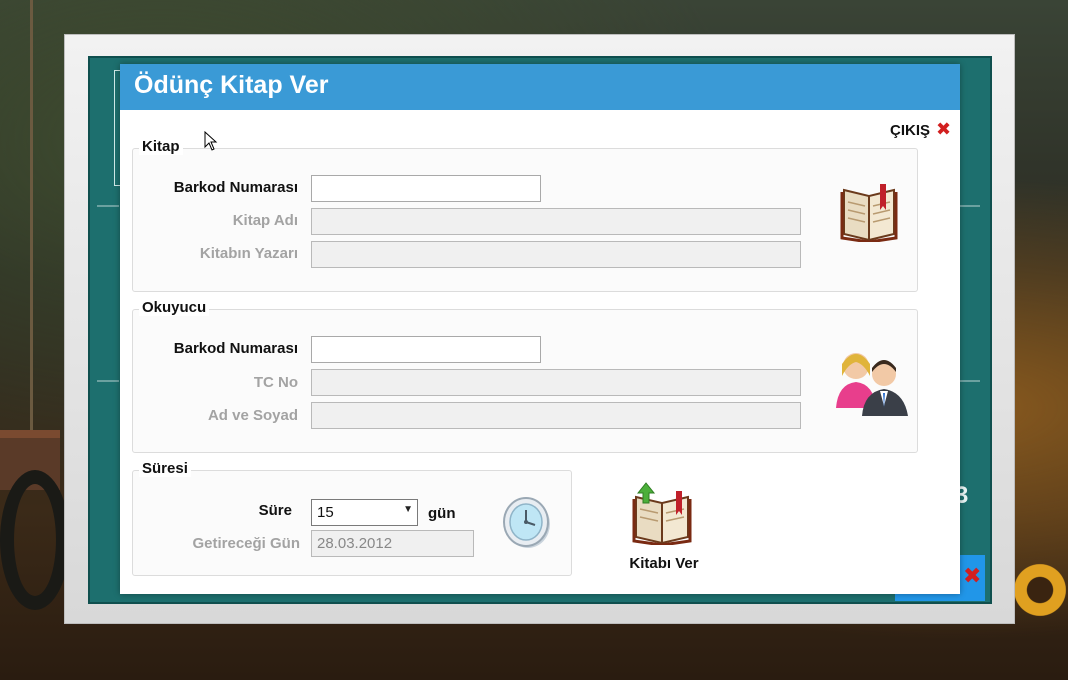  Describe the element at coordinates (231, 85) in the screenshot. I see `dialog-title: Ödünç Kitap Ver` at that location.